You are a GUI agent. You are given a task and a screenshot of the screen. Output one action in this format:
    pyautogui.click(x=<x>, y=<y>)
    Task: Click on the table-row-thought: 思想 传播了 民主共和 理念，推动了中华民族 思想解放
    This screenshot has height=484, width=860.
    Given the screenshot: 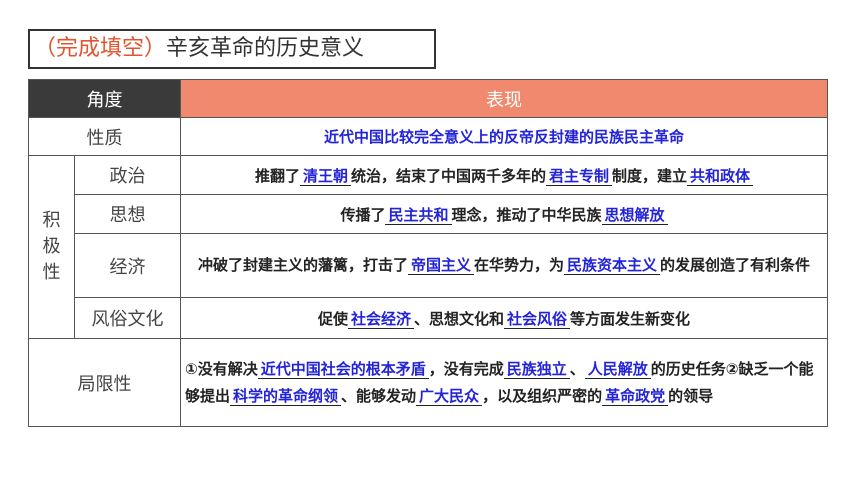 What is the action you would take?
    pyautogui.click(x=428, y=214)
    